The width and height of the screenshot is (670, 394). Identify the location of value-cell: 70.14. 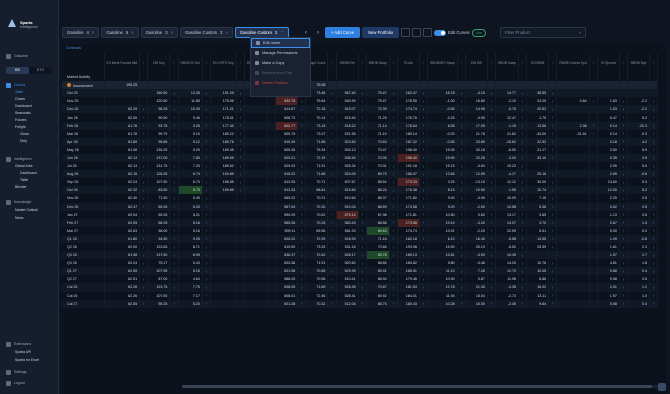
(317, 117).